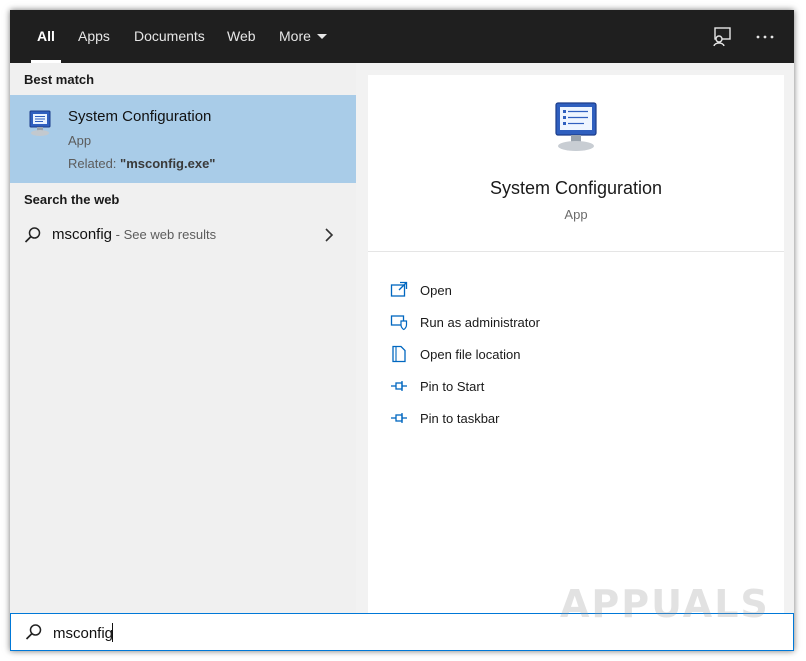 Image resolution: width=806 pixels, height=661 pixels. I want to click on action-open: Open, so click(580, 291).